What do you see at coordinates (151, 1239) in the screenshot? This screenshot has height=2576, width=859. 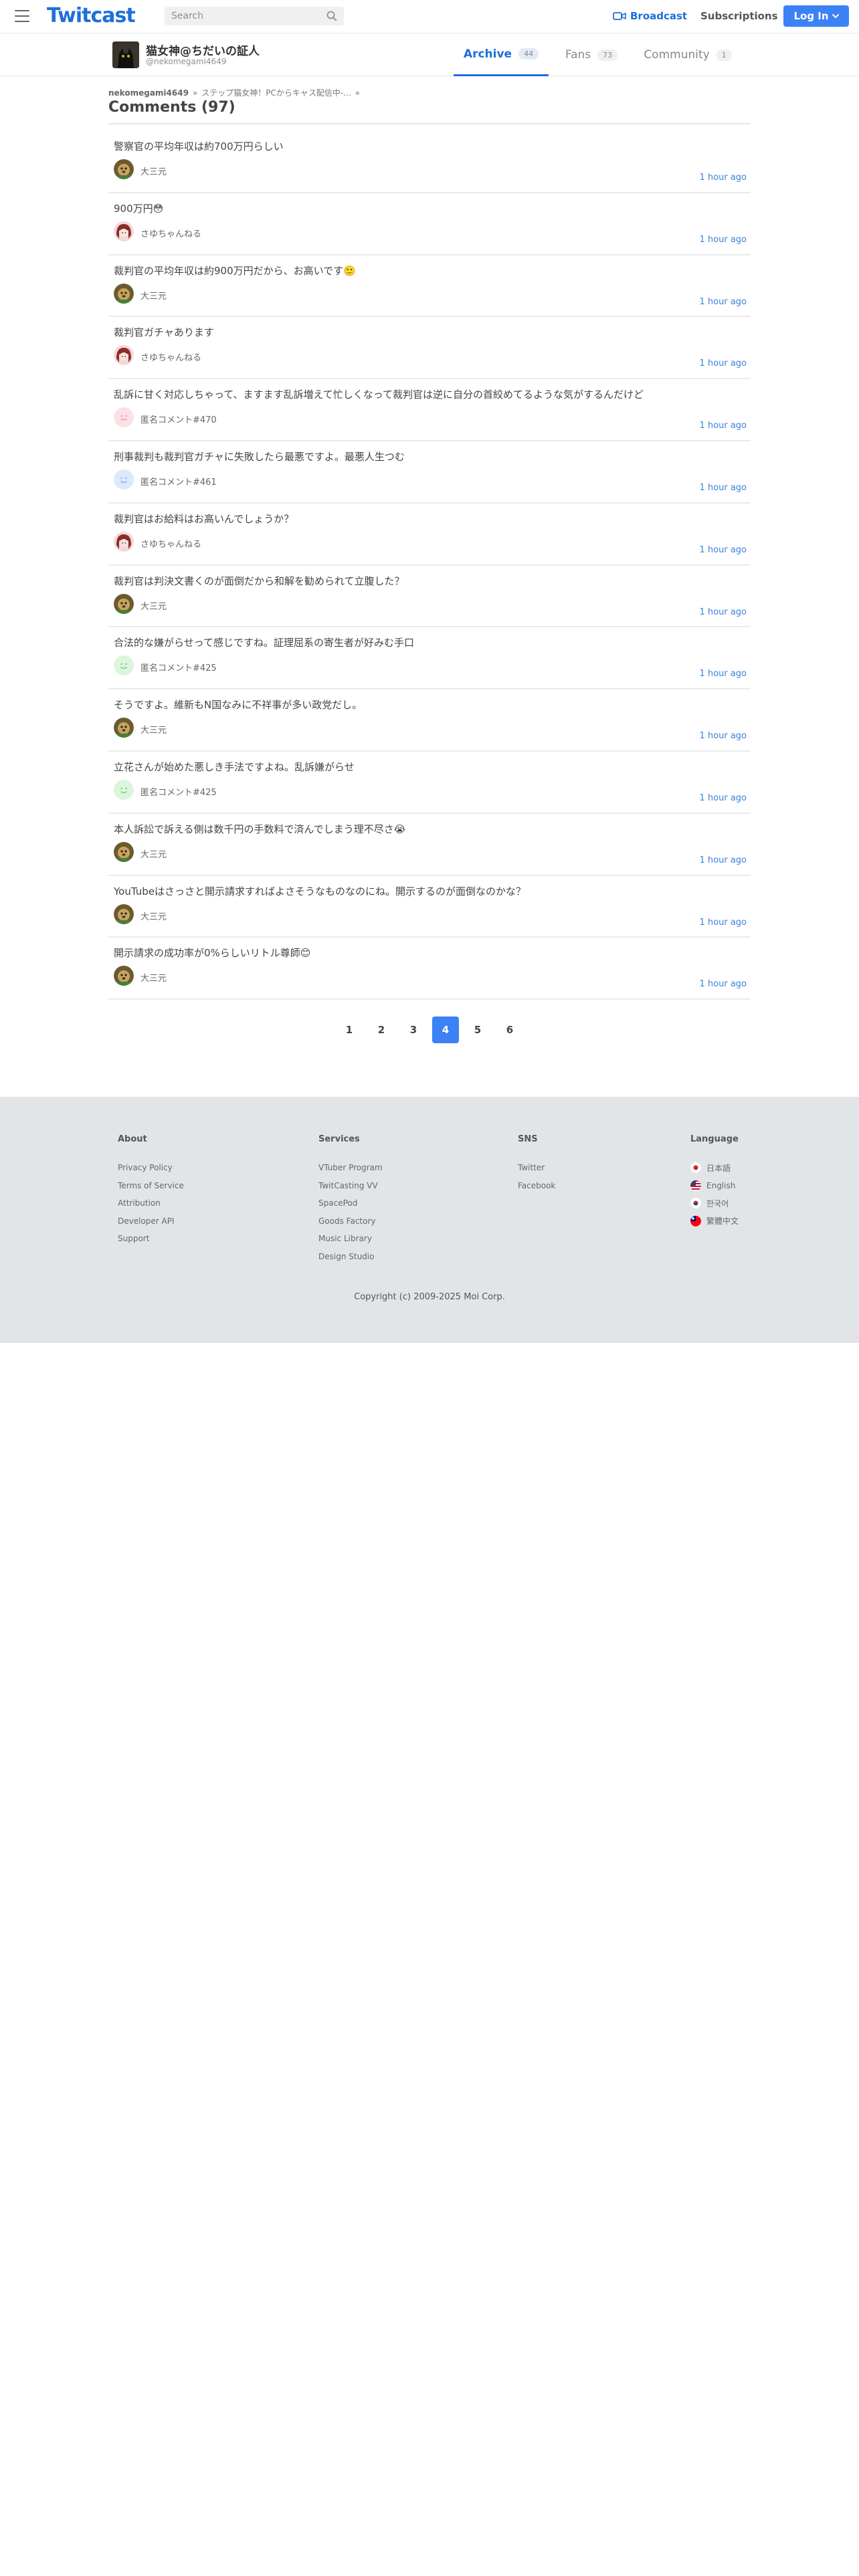 I see `footer-link: Support` at bounding box center [151, 1239].